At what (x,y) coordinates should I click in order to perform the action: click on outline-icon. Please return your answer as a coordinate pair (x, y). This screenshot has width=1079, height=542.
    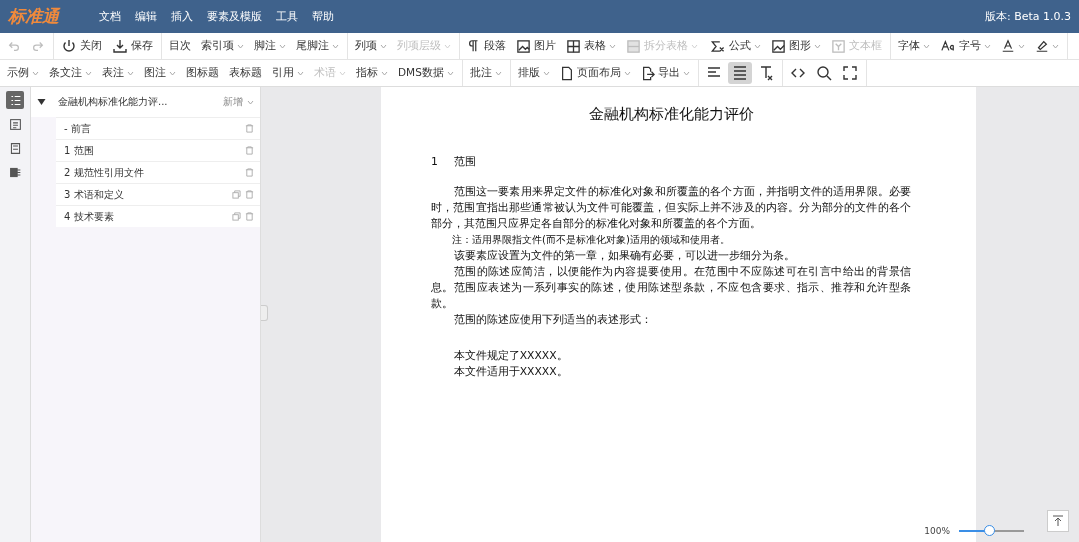
    Looking at the image, I should click on (15, 100).